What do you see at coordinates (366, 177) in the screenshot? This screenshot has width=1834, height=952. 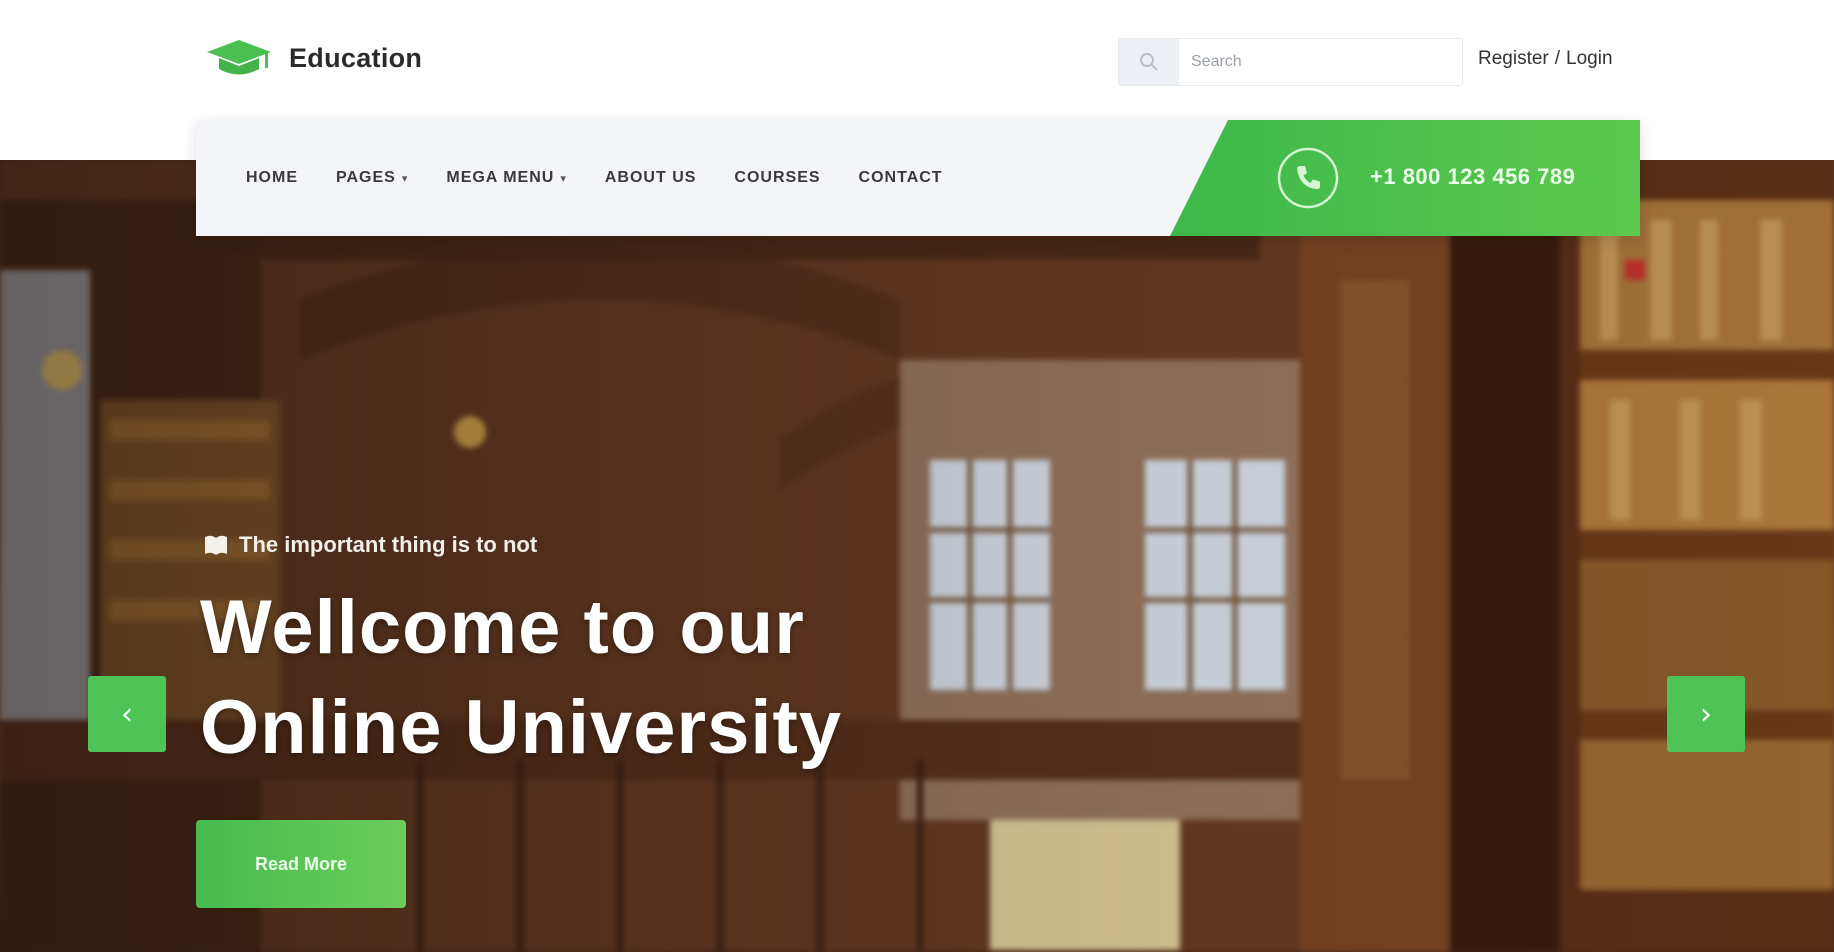 I see `nav-item-label: PAGES` at bounding box center [366, 177].